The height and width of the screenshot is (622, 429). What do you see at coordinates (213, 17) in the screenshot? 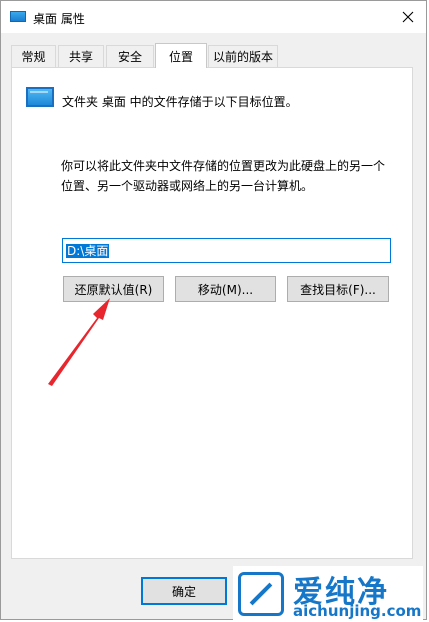
I see `title-bar: 桌面 属性` at bounding box center [213, 17].